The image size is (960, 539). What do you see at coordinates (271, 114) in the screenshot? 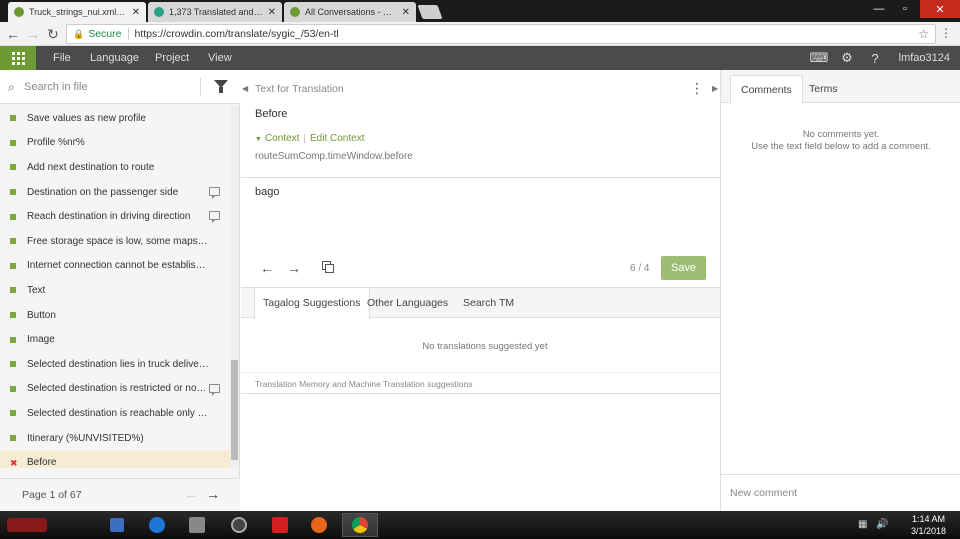
I see `source-text: Before` at bounding box center [271, 114].